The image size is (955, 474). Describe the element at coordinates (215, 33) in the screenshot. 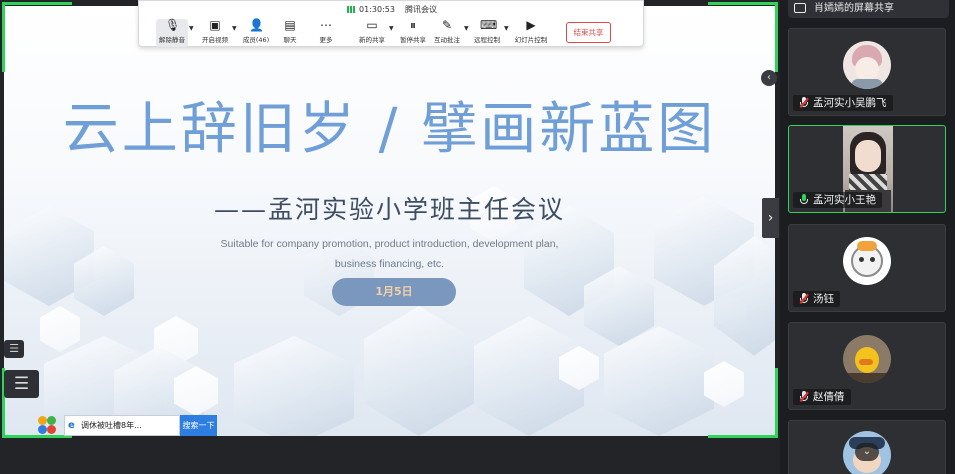

I see `start-video-button: ▣ 开启视频` at that location.